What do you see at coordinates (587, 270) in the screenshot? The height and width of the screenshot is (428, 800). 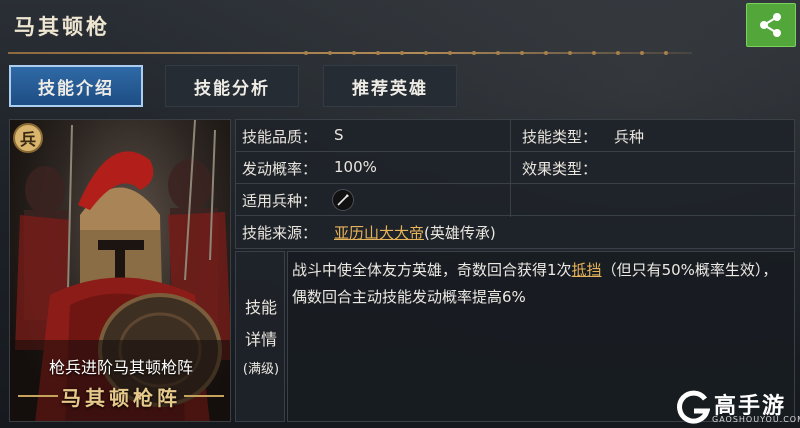 I see `block-keyword-link: 抵挡` at bounding box center [587, 270].